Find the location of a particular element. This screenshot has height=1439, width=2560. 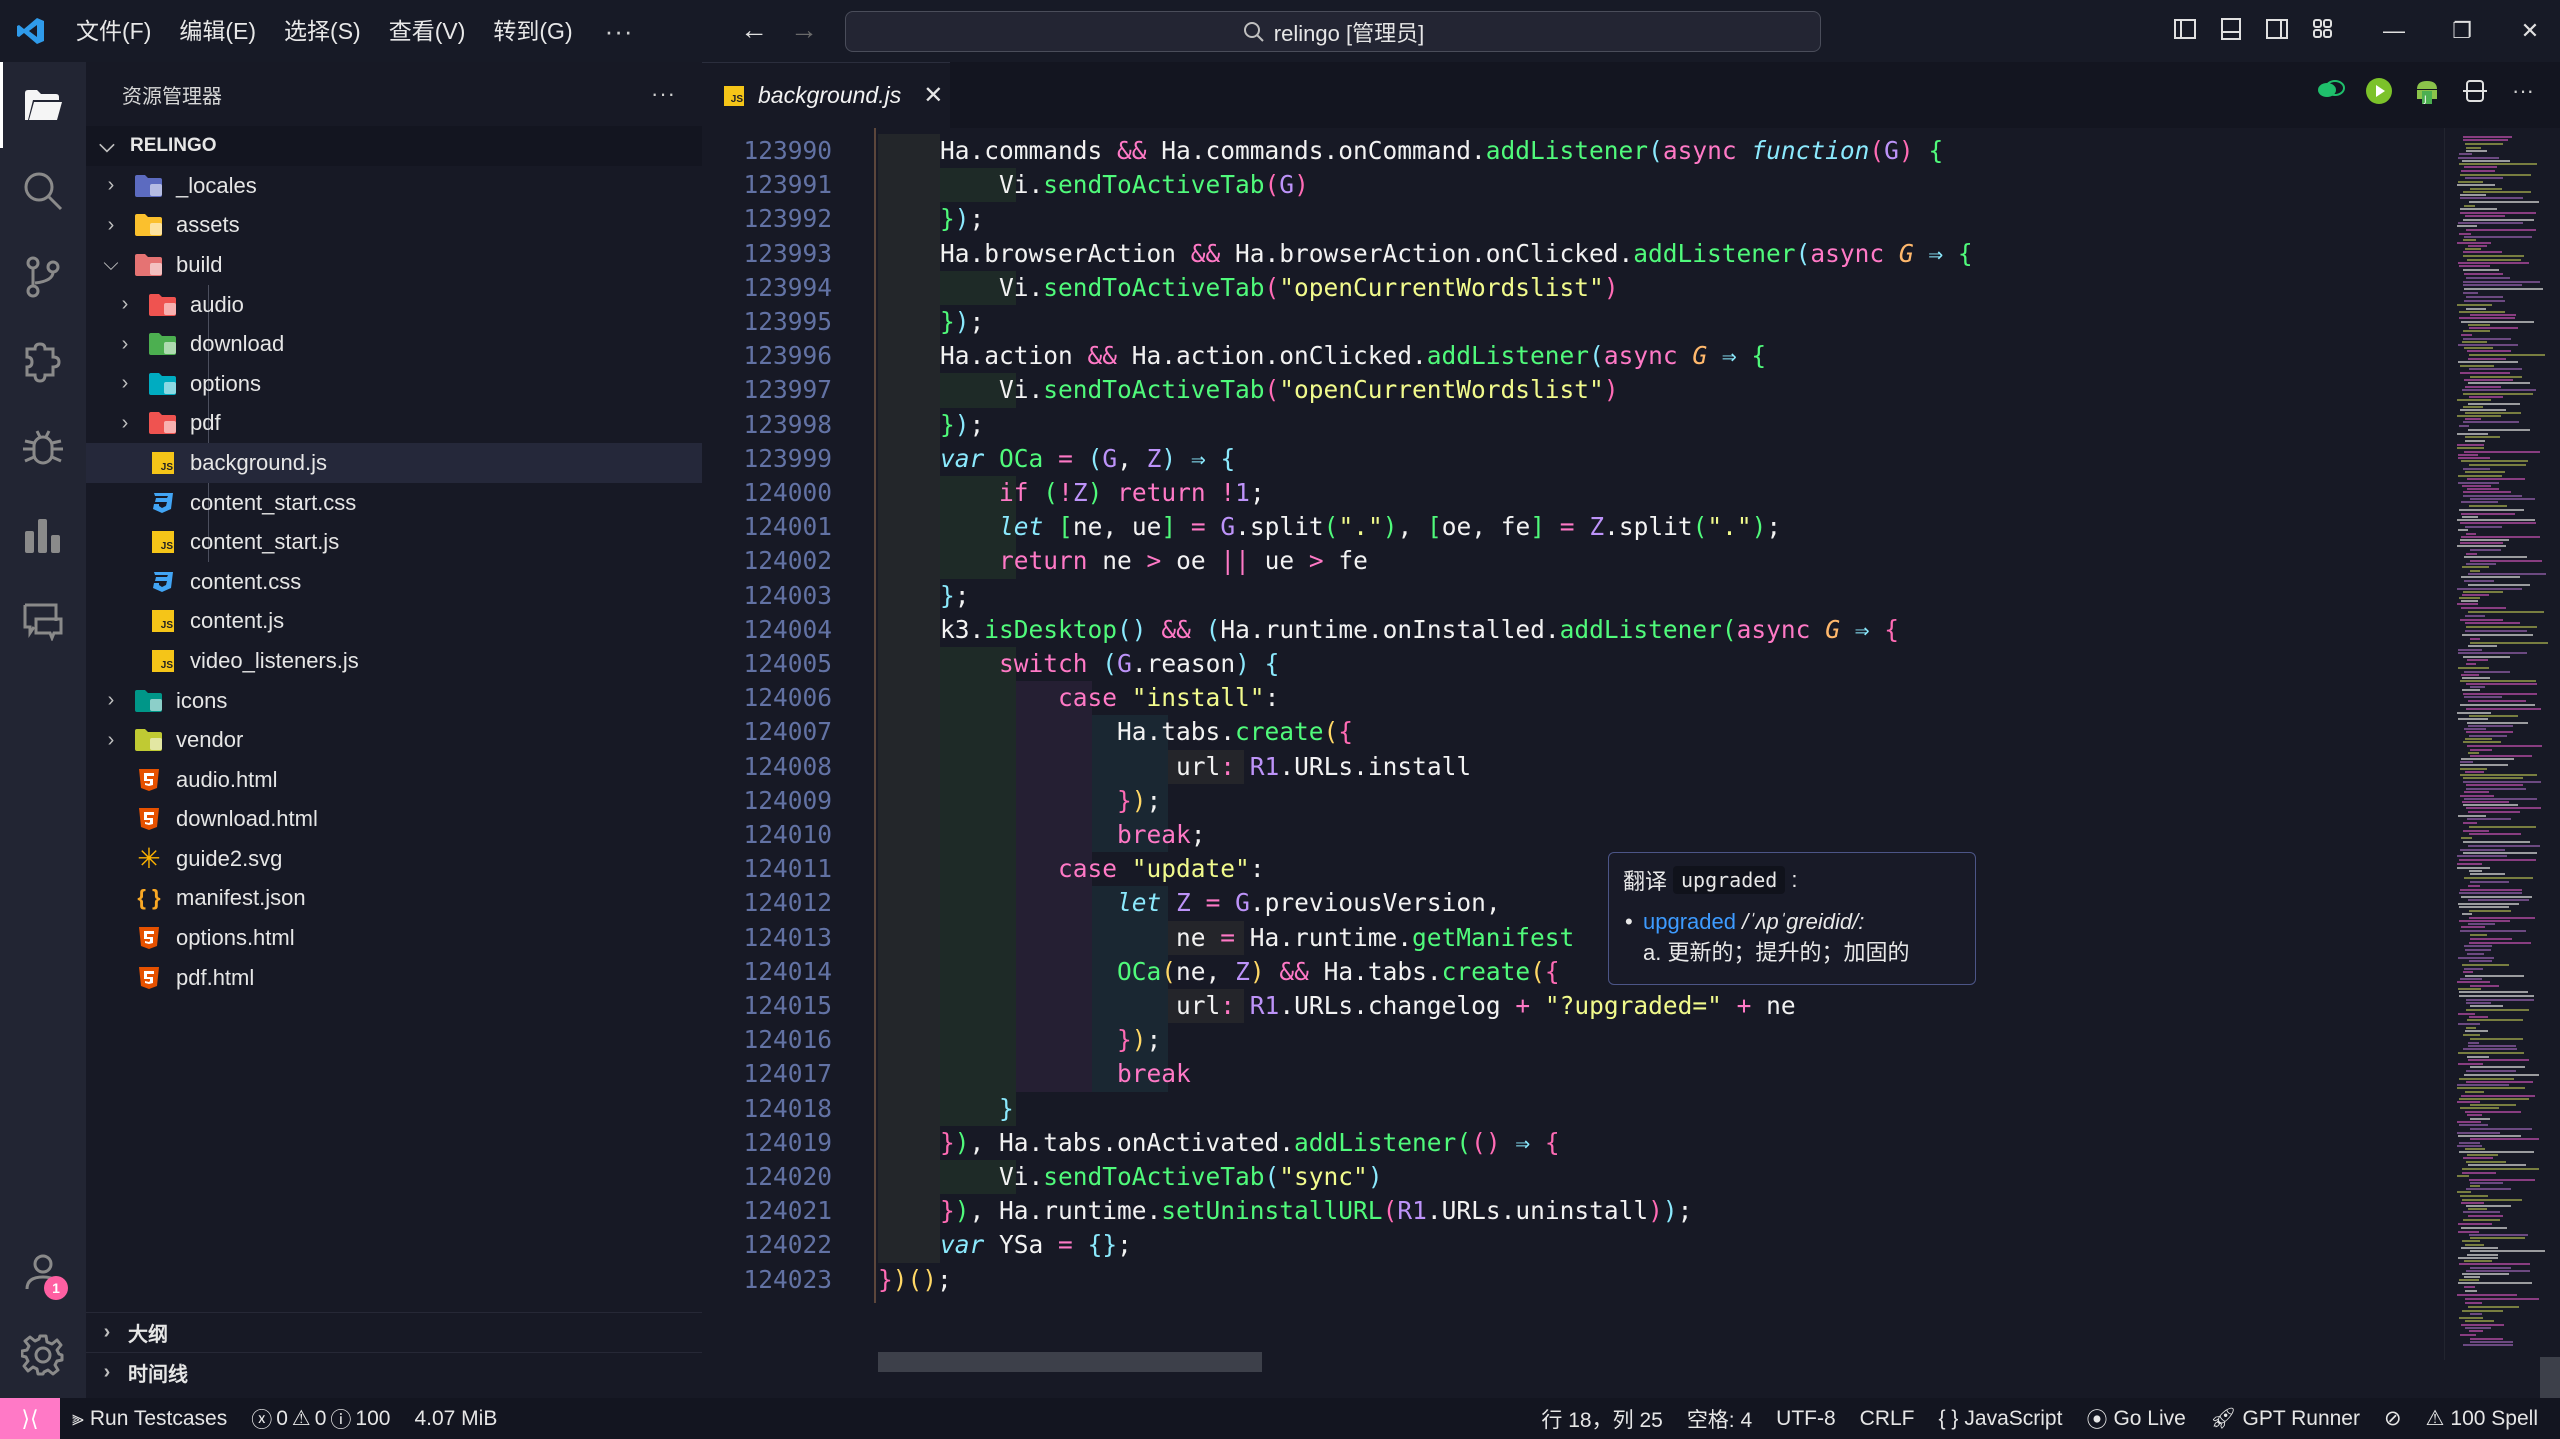

outline-section: › 大纲 is located at coordinates (394, 1332).